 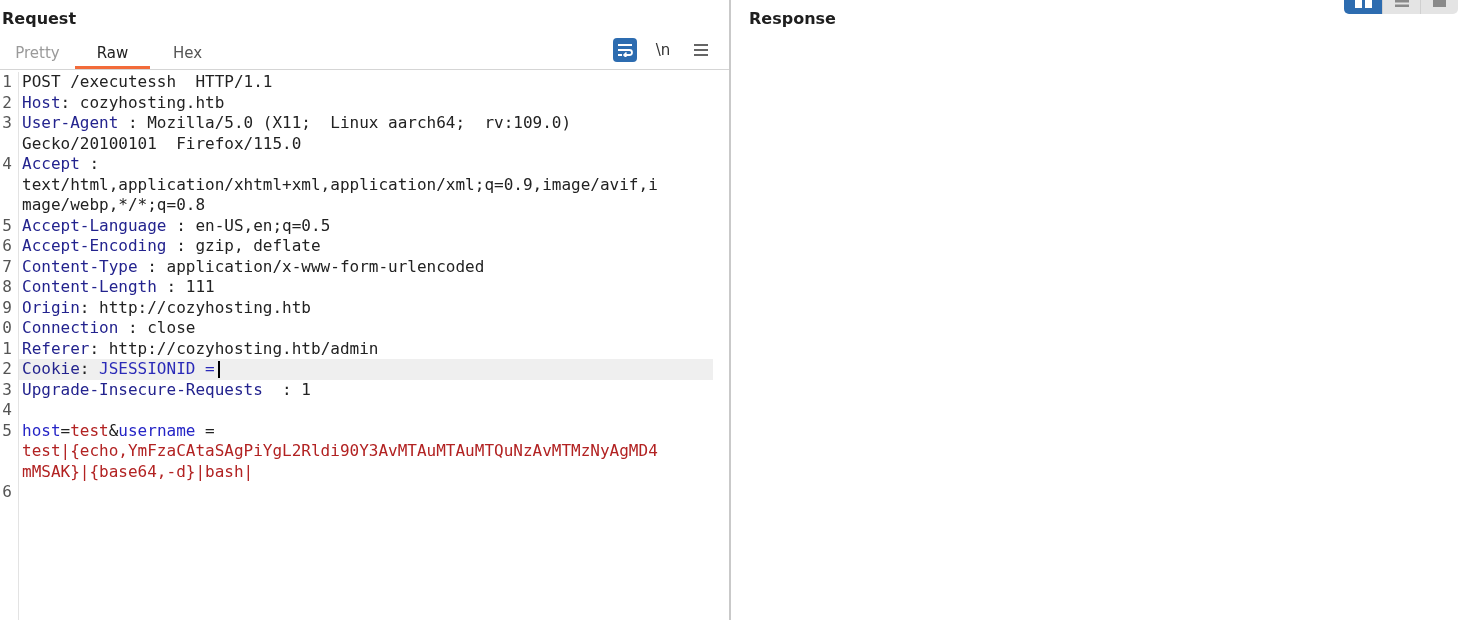 What do you see at coordinates (118, 430) in the screenshot?
I see `code-line: host=test&username =` at bounding box center [118, 430].